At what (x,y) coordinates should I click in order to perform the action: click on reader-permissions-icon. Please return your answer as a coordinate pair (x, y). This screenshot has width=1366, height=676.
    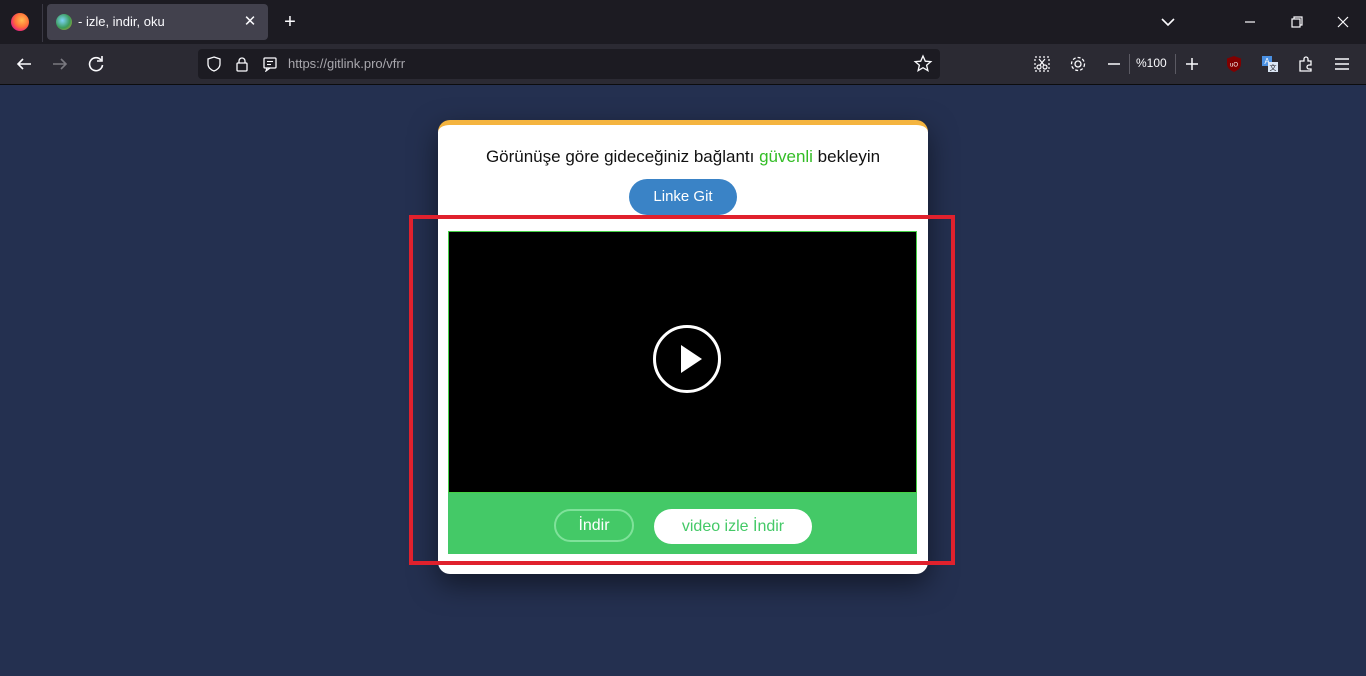
    Looking at the image, I should click on (270, 64).